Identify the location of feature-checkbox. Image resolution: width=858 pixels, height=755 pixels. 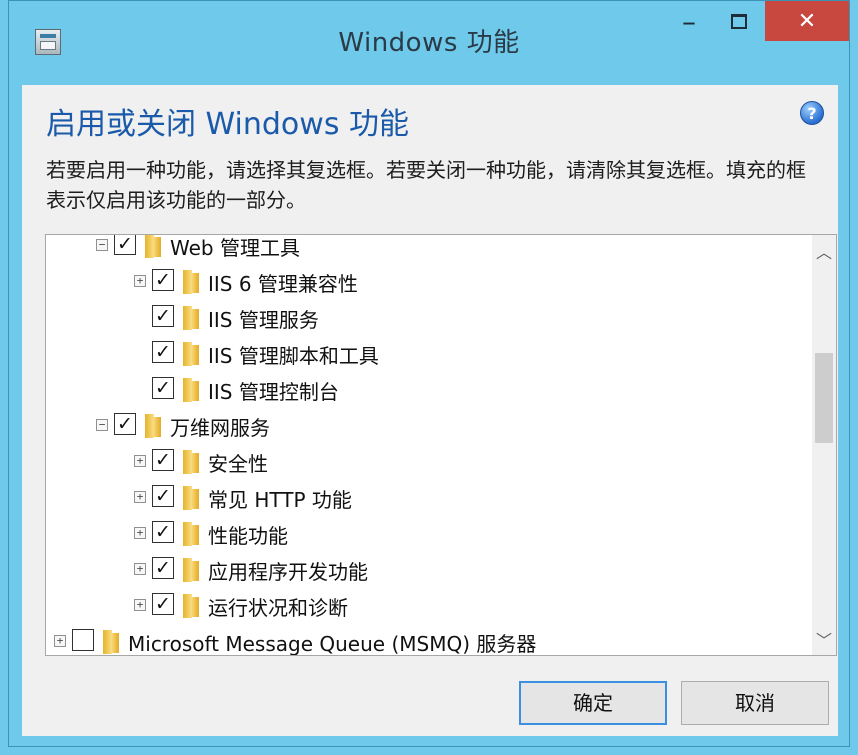
(83, 640).